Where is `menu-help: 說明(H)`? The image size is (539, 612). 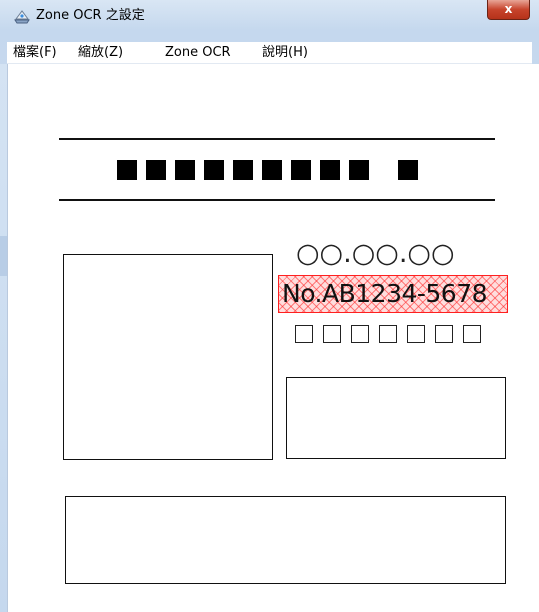 menu-help: 說明(H) is located at coordinates (285, 53).